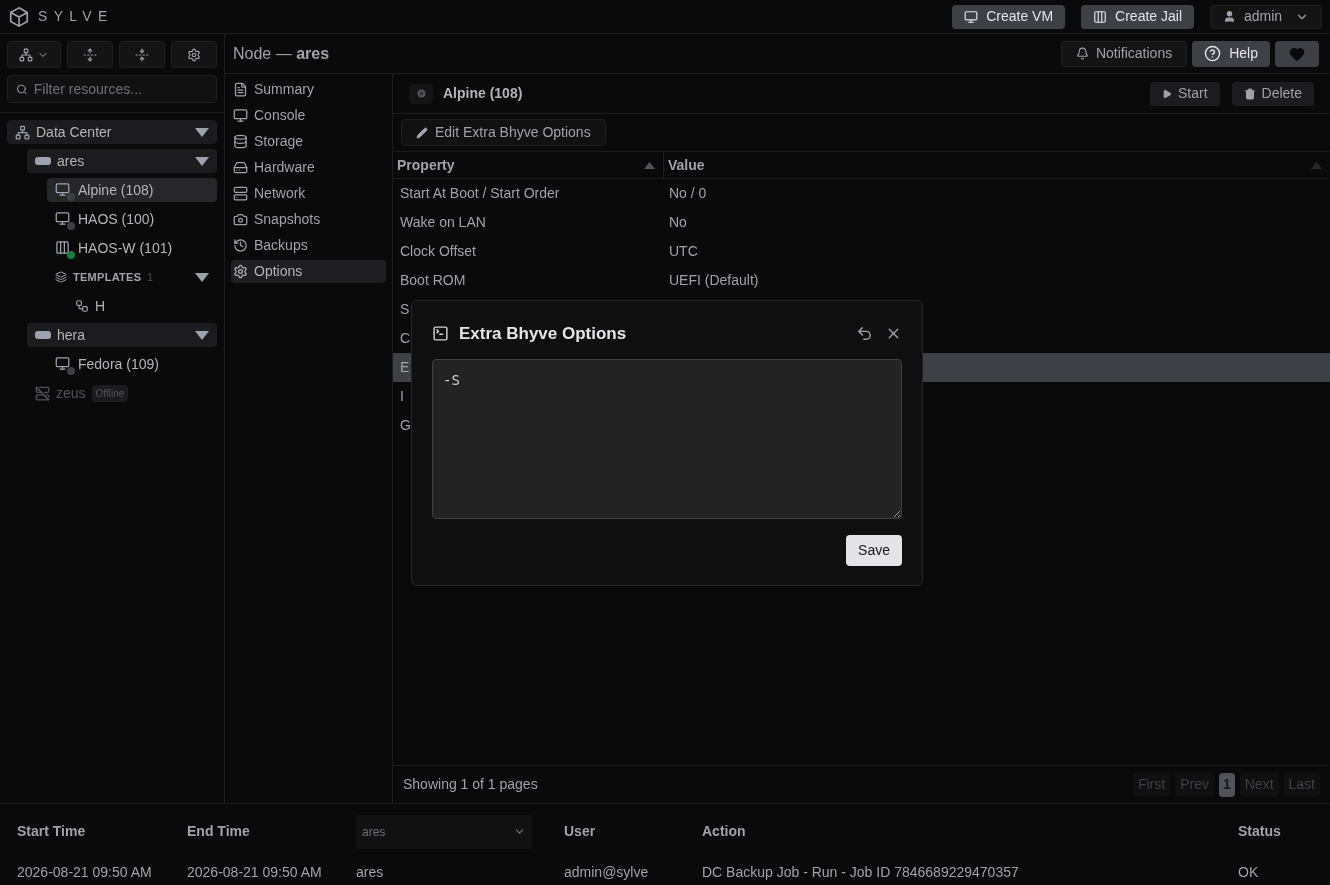 This screenshot has height=885, width=1330. Describe the element at coordinates (125, 248) in the screenshot. I see `tree-label: HAOS-W (101)` at that location.